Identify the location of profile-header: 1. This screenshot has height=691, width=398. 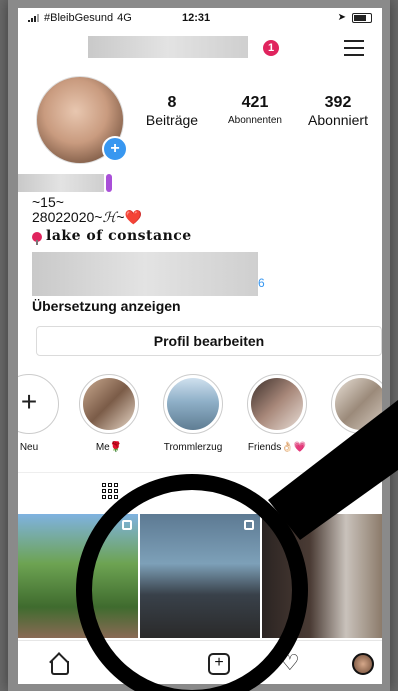
(200, 50).